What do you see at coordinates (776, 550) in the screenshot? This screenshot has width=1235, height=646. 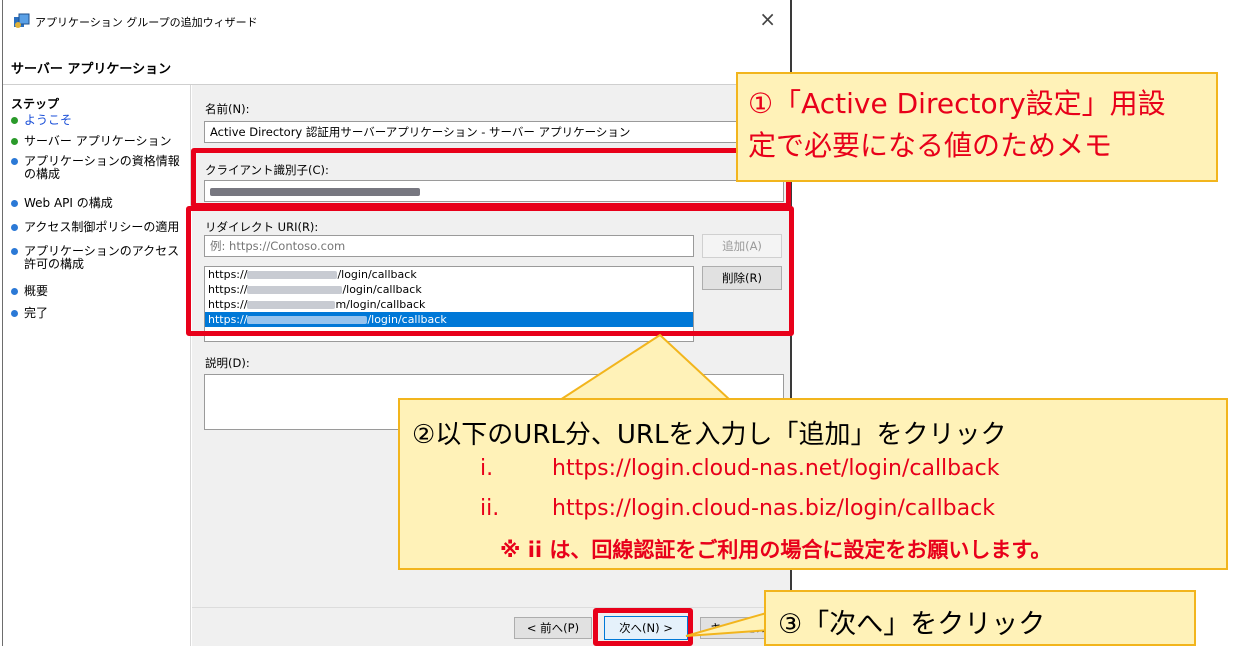 I see `callout2-footnote: ※ ii は、回線認証をご利用の場合に設定をお願いします。` at bounding box center [776, 550].